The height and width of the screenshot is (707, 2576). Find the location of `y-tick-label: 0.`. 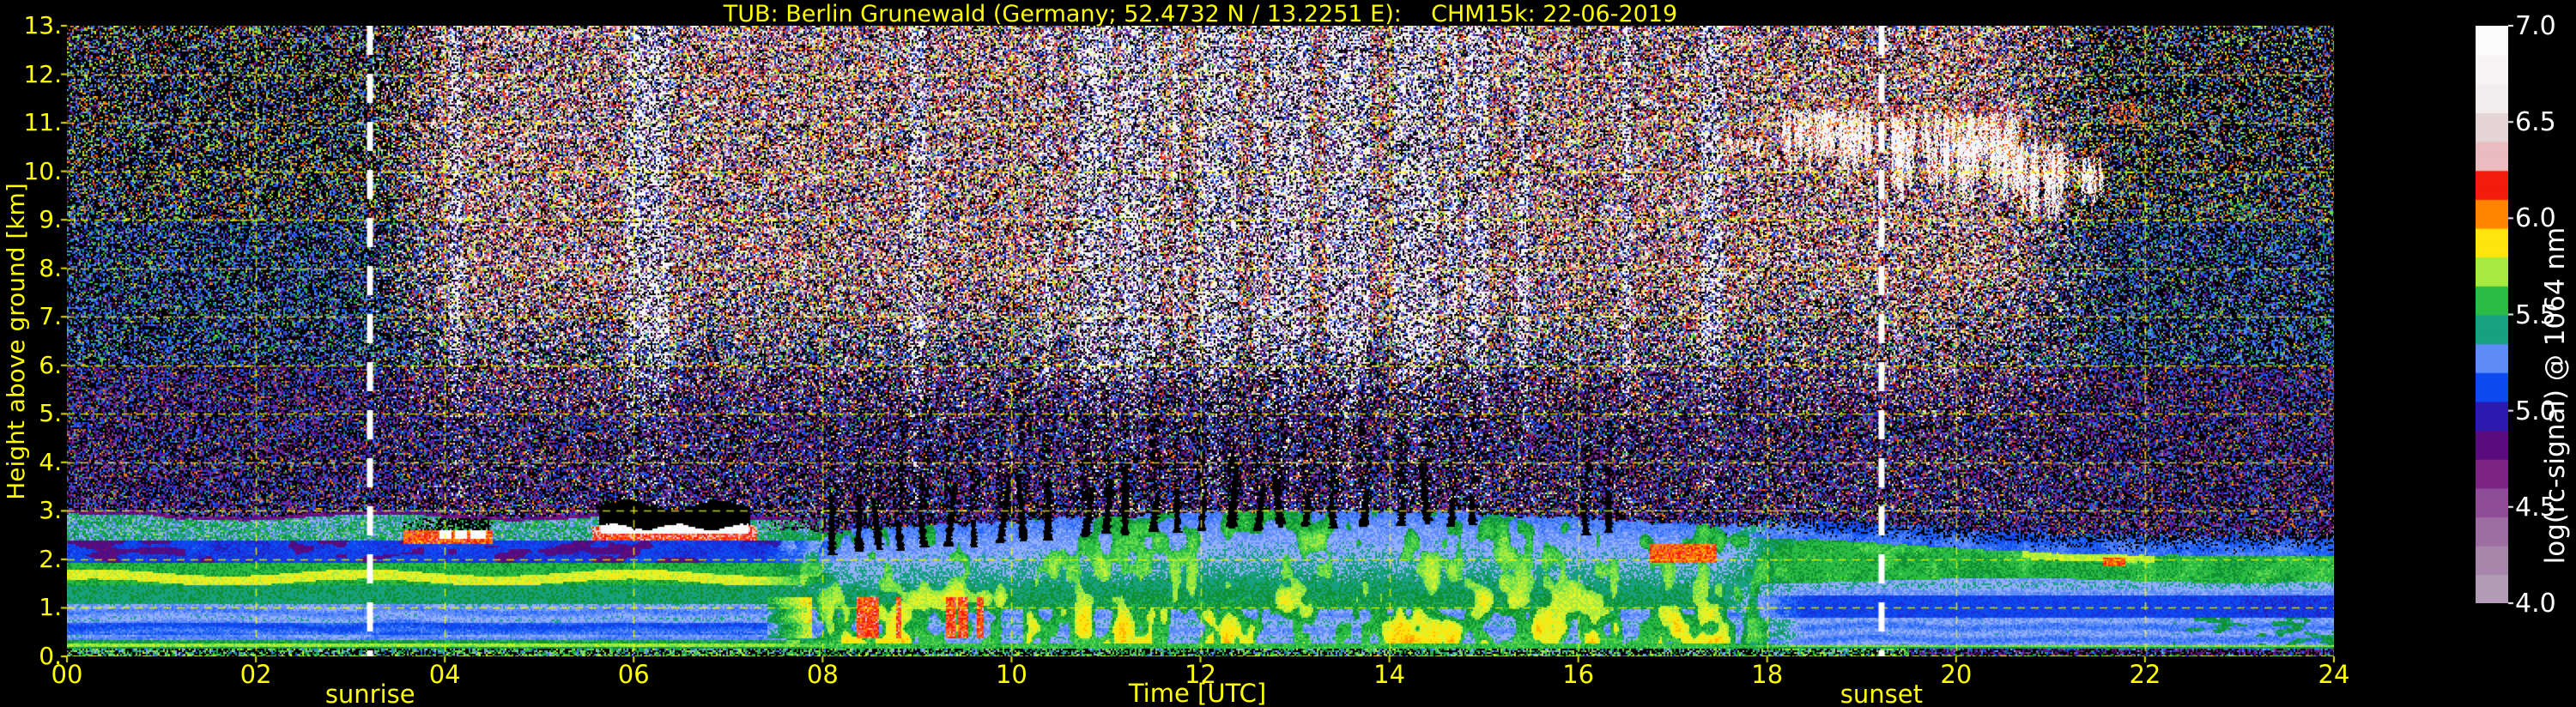

y-tick-label: 0. is located at coordinates (50, 656).